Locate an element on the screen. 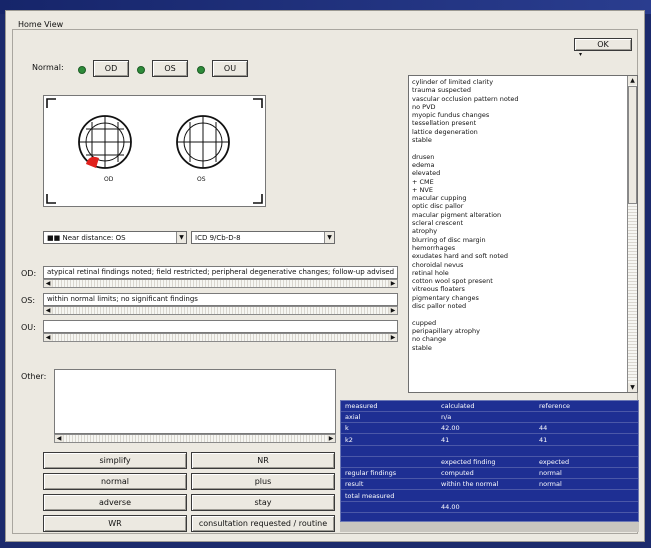 This screenshot has width=651, height=548. listbox-vertical-scrollbar: ▲ ▼ is located at coordinates (632, 234).